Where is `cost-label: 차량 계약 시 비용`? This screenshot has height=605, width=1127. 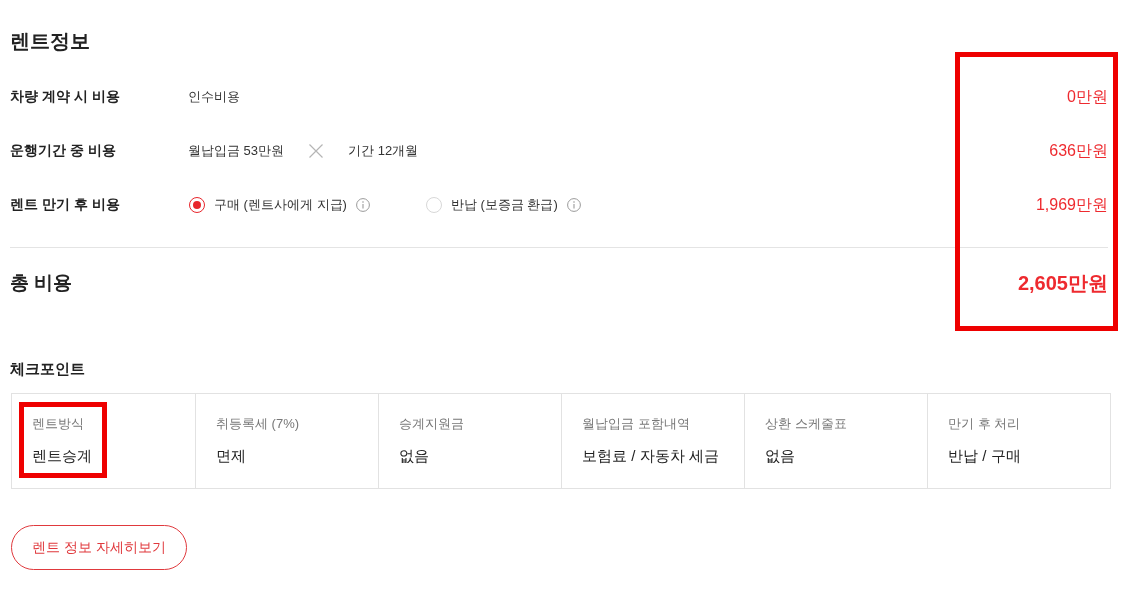 cost-label: 차량 계약 시 비용 is located at coordinates (65, 97).